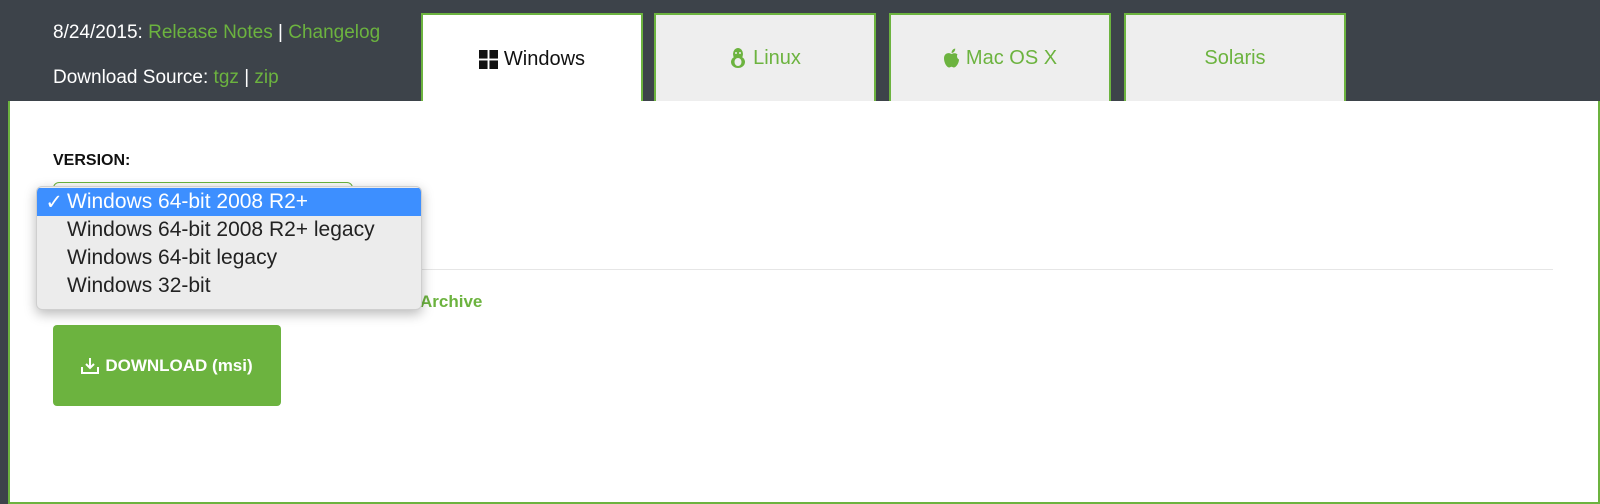 Image resolution: width=1600 pixels, height=504 pixels. Describe the element at coordinates (90, 366) in the screenshot. I see `download-icon` at that location.